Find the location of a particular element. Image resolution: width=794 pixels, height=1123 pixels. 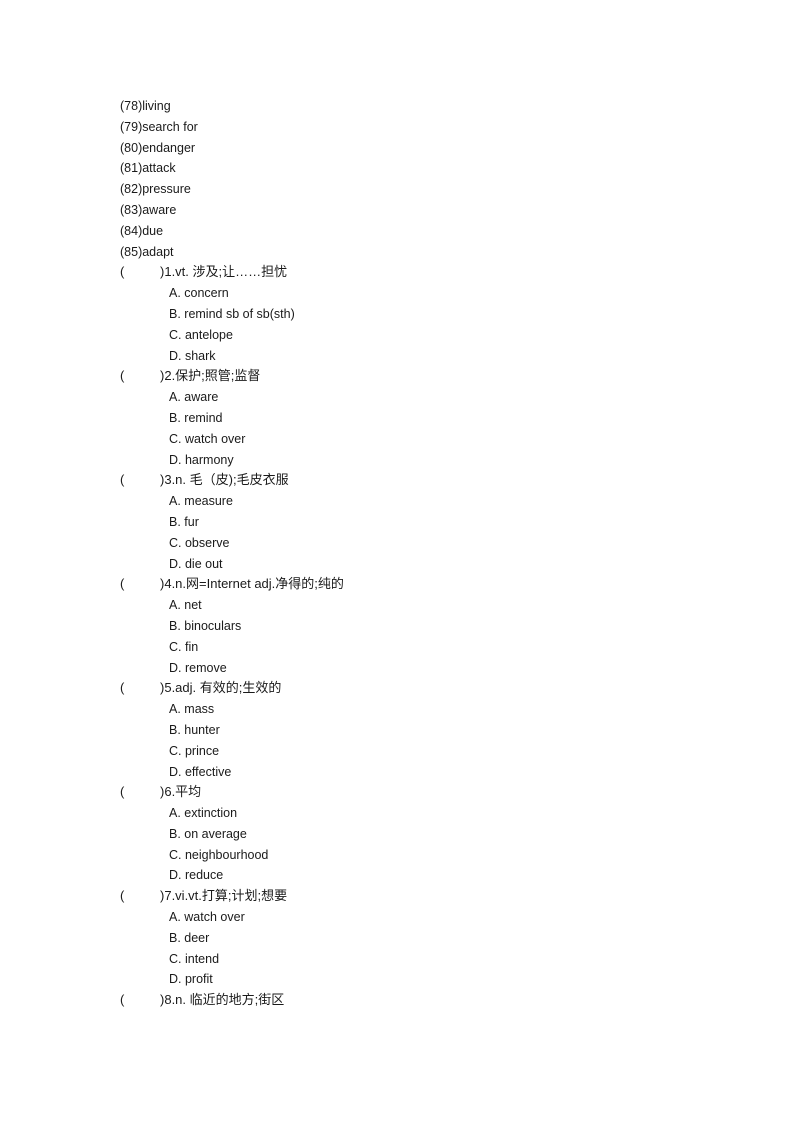

question-prompt-row: () 2.保护;照管;监督 is located at coordinates (232, 376).